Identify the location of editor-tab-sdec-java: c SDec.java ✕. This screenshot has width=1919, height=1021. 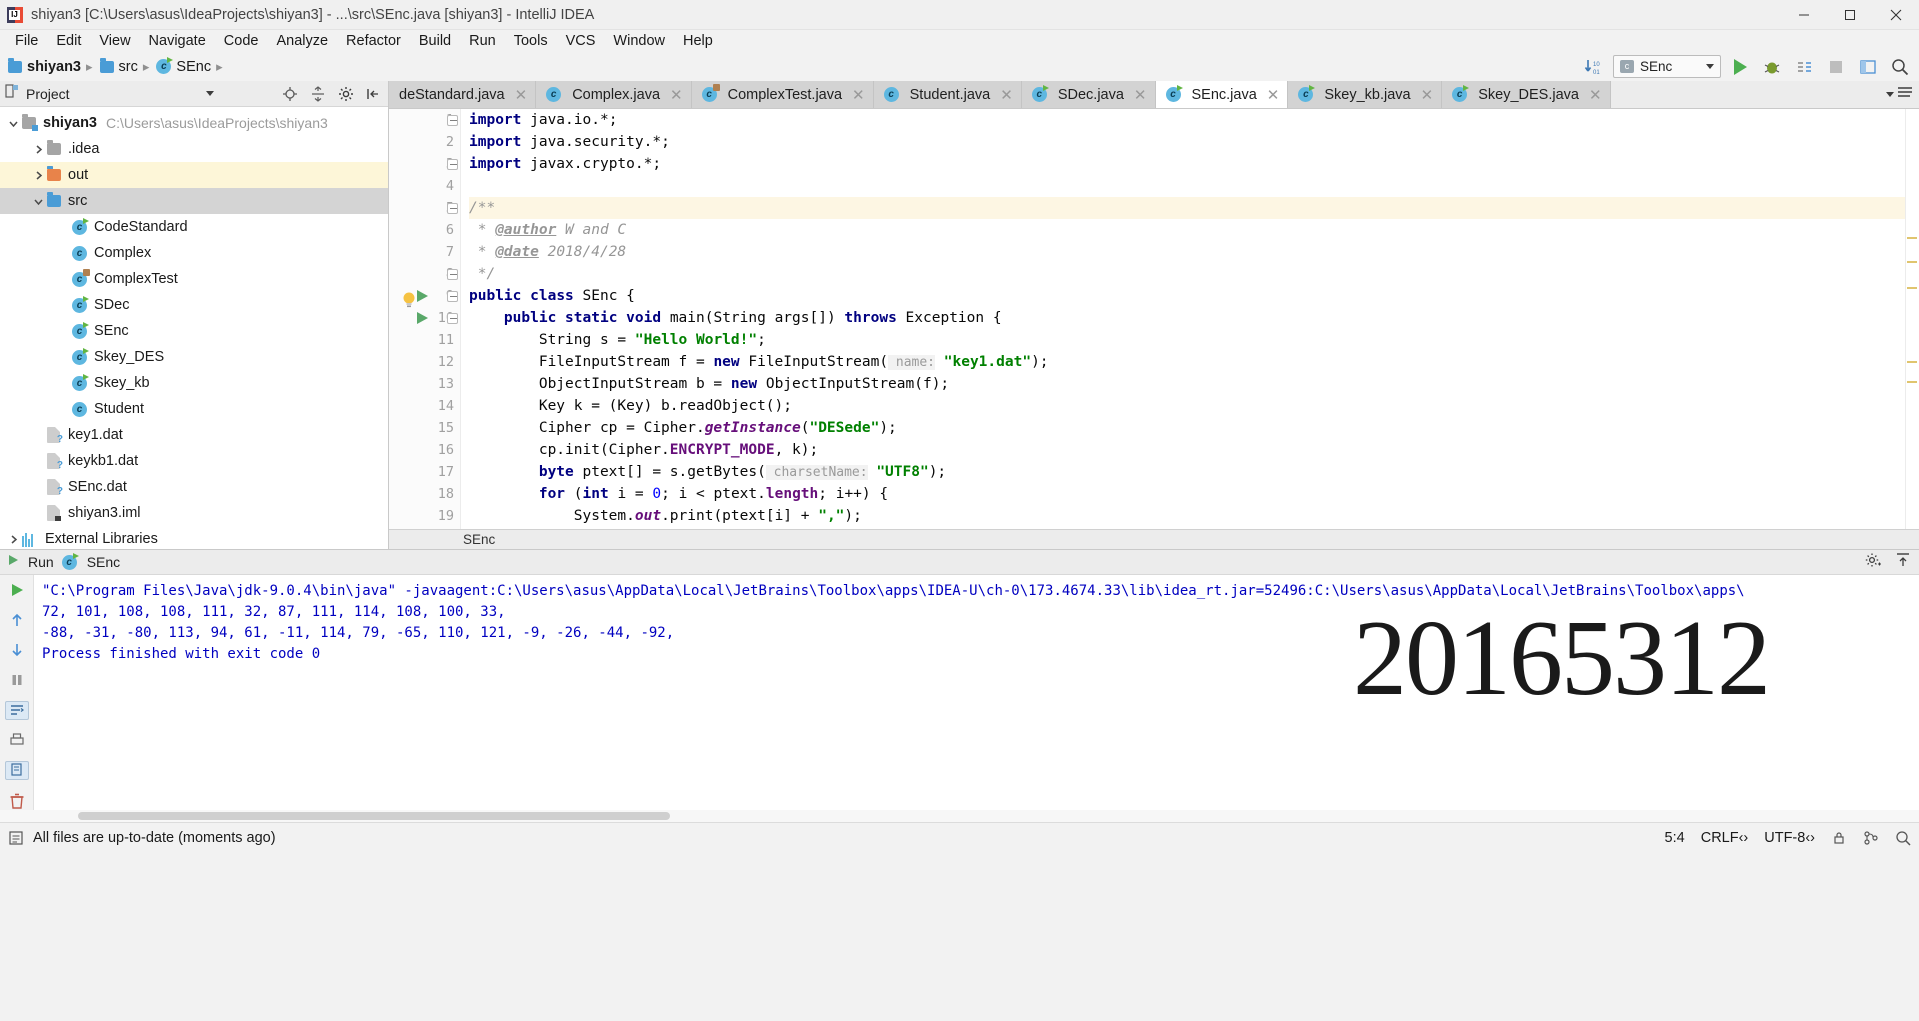
(1088, 94).